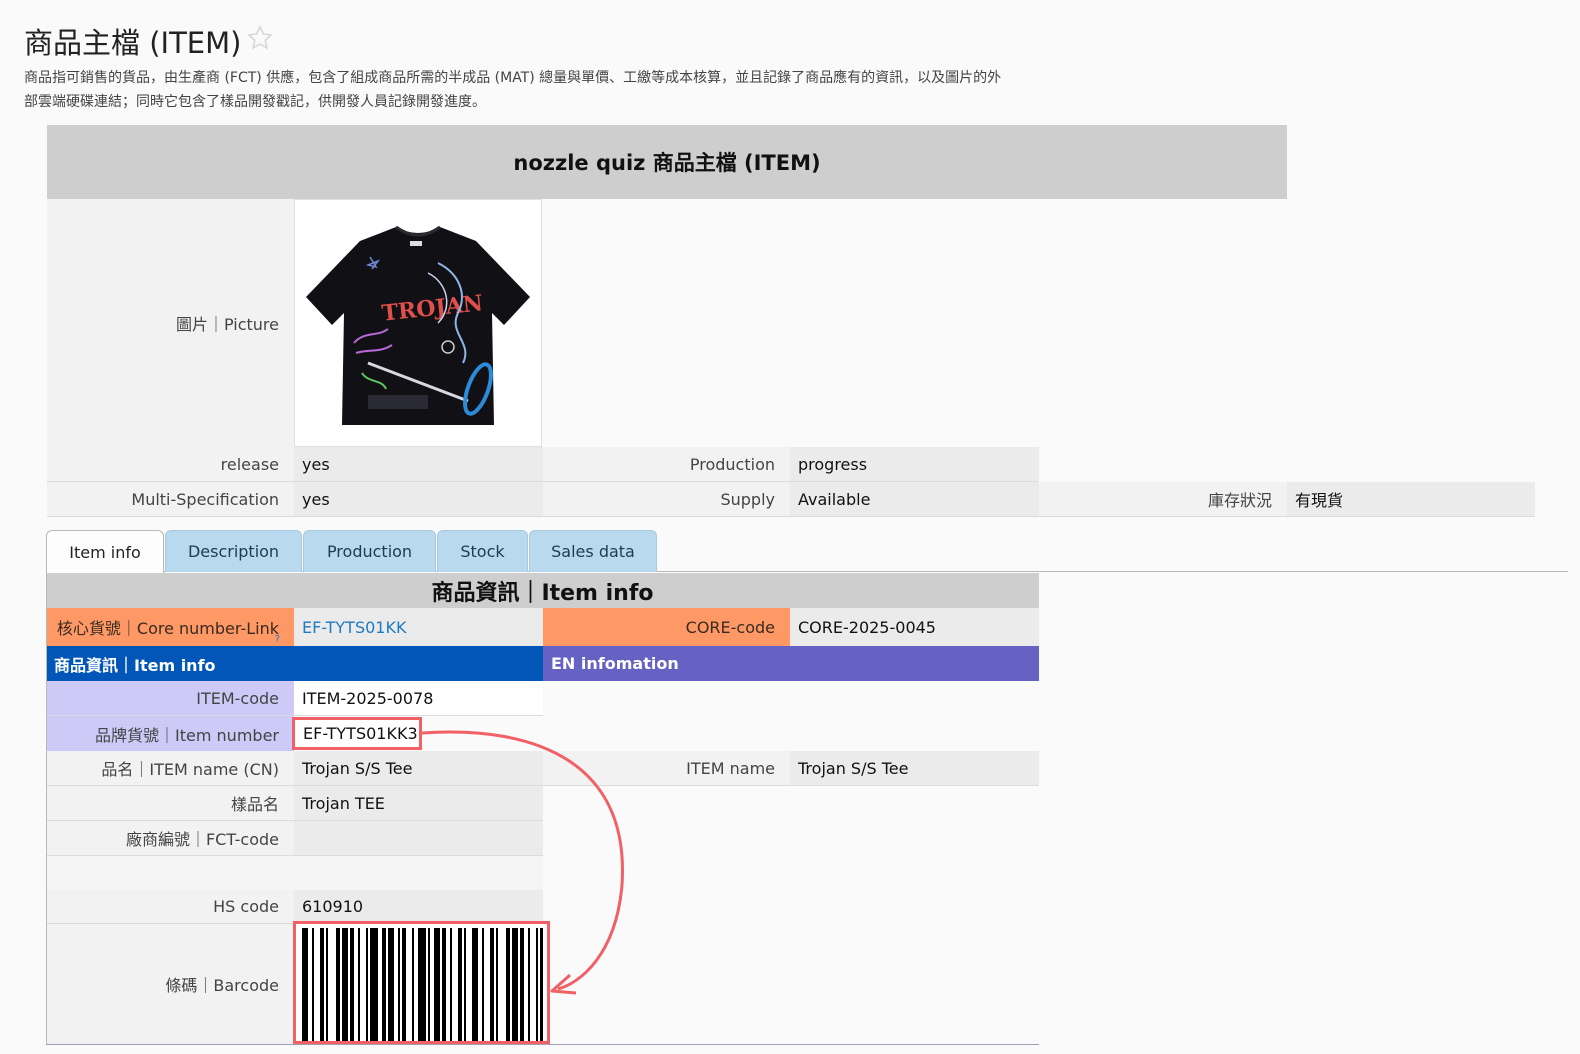 Image resolution: width=1580 pixels, height=1054 pixels. Describe the element at coordinates (667, 162) in the screenshot. I see `record-banner: nozzle quiz 商品主檔 (ITEM)` at that location.